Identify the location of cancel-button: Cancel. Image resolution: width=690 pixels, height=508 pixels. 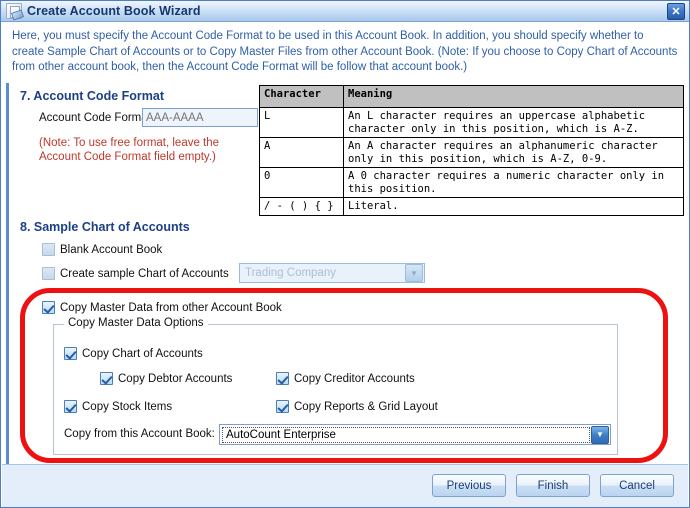
(637, 485).